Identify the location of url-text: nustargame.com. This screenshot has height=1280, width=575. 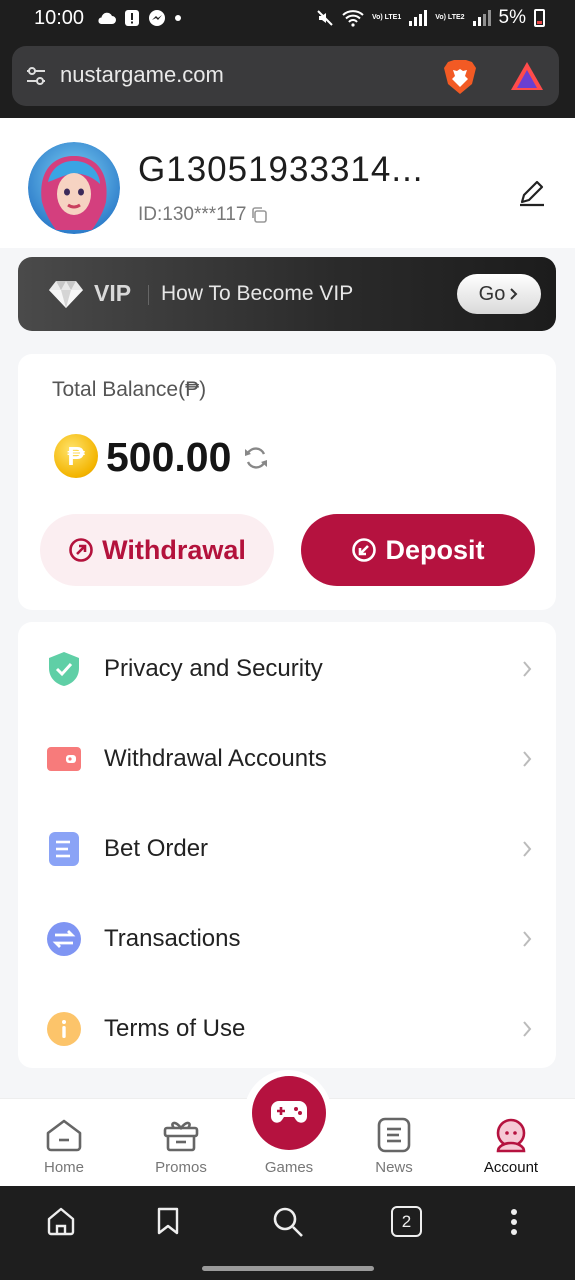
(142, 75).